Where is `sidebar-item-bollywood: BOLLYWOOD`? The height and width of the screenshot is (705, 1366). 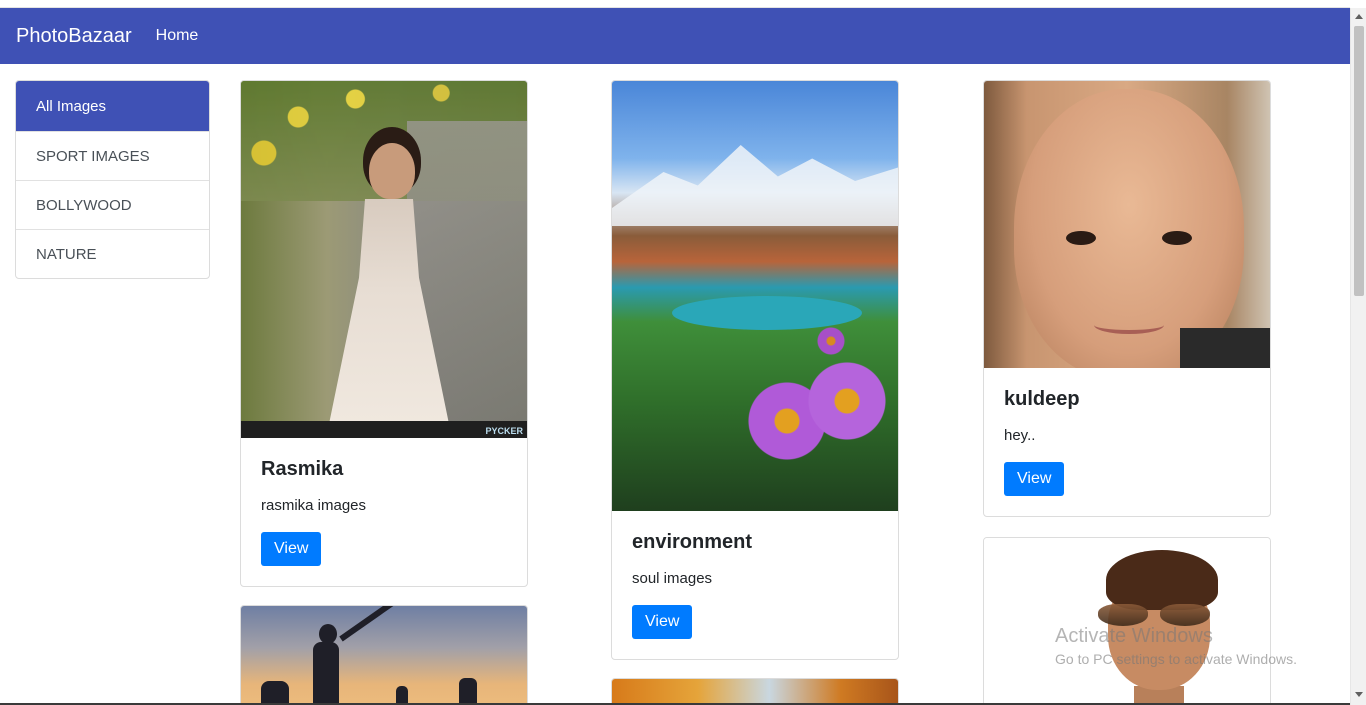 sidebar-item-bollywood: BOLLYWOOD is located at coordinates (112, 204).